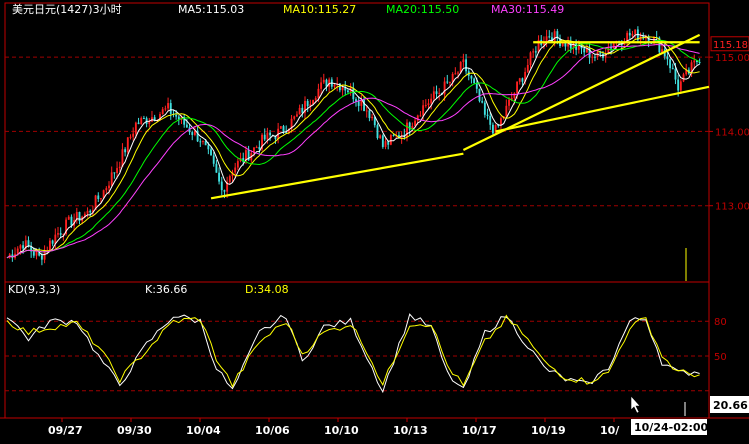 This screenshot has height=444, width=749. I want to click on ma5-readout: MA5:115.03, so click(211, 9).